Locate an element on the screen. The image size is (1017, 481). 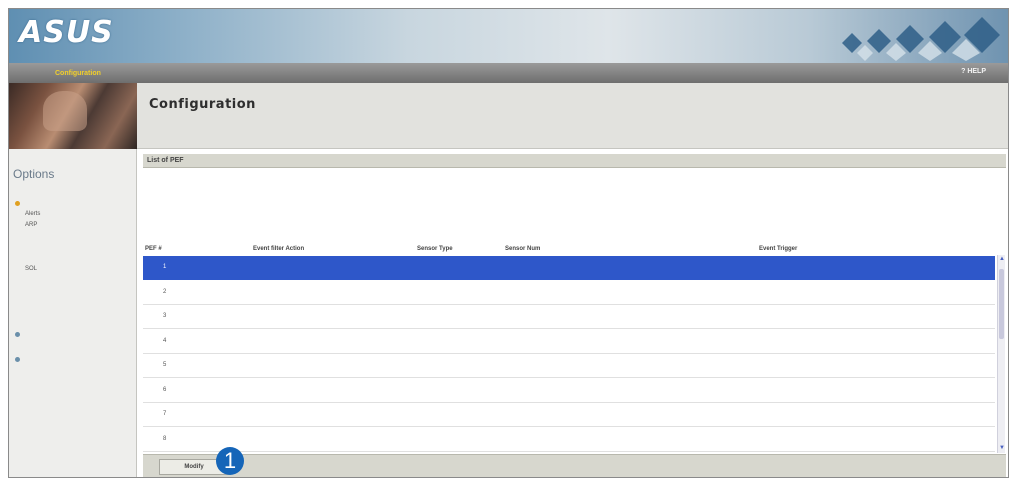
column-header-pef-num: PEF # is located at coordinates (153, 249).